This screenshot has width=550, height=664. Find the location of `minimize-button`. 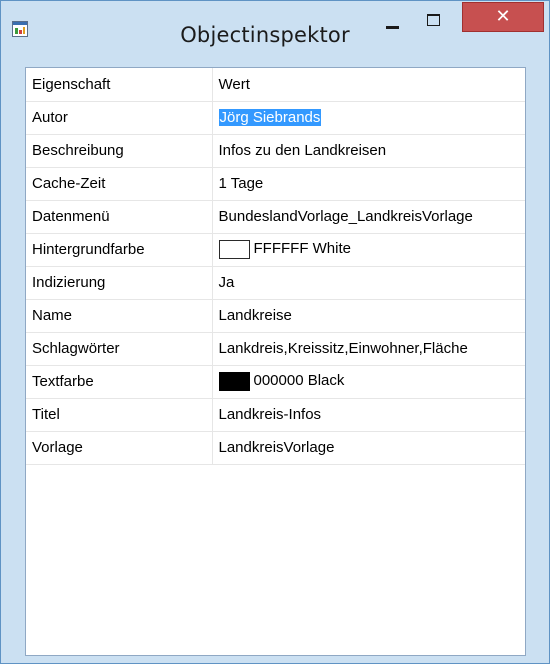

minimize-button is located at coordinates (393, 23).